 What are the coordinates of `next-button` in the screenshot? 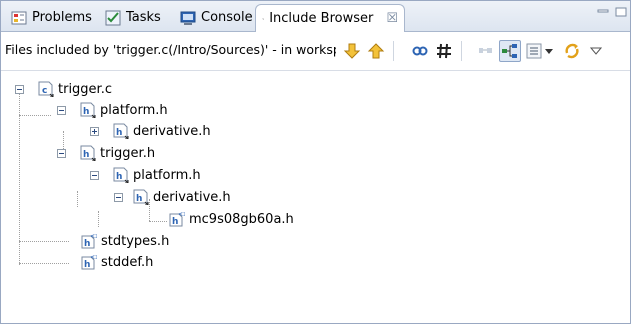 It's located at (352, 51).